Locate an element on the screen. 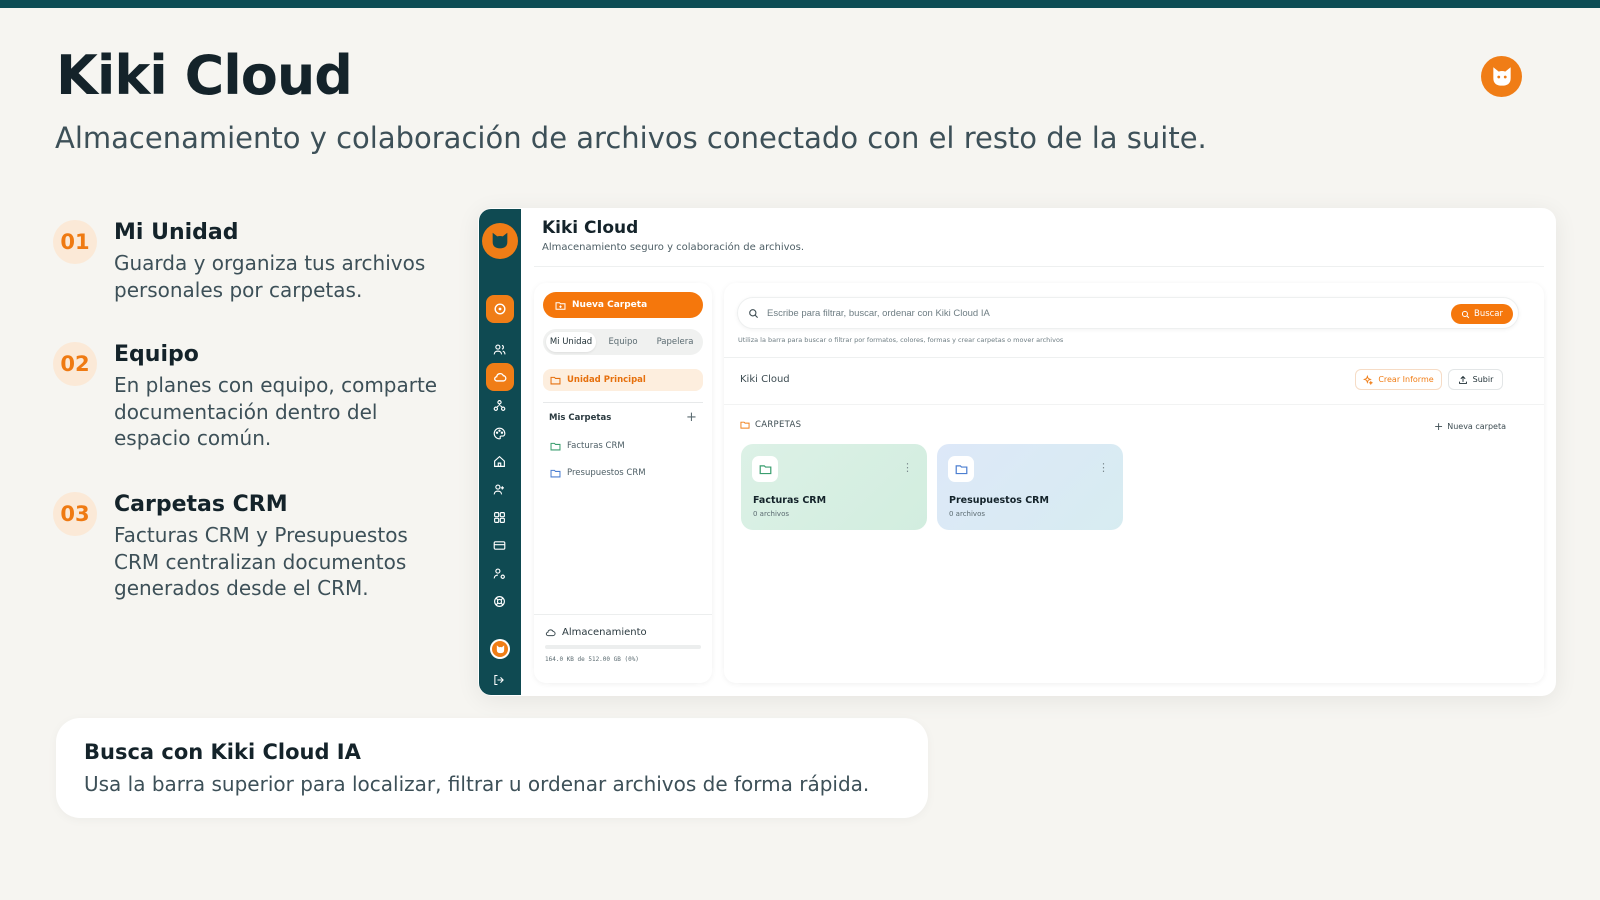  search-input is located at coordinates (1097, 313).